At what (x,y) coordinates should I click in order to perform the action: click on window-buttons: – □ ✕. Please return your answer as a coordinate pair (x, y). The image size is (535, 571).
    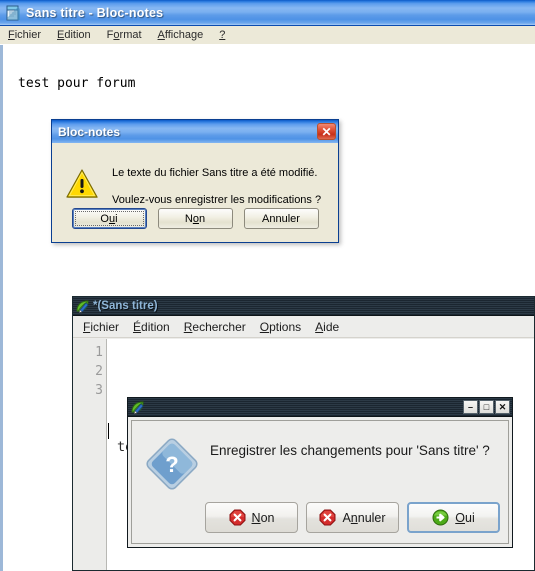
    Looking at the image, I should click on (487, 407).